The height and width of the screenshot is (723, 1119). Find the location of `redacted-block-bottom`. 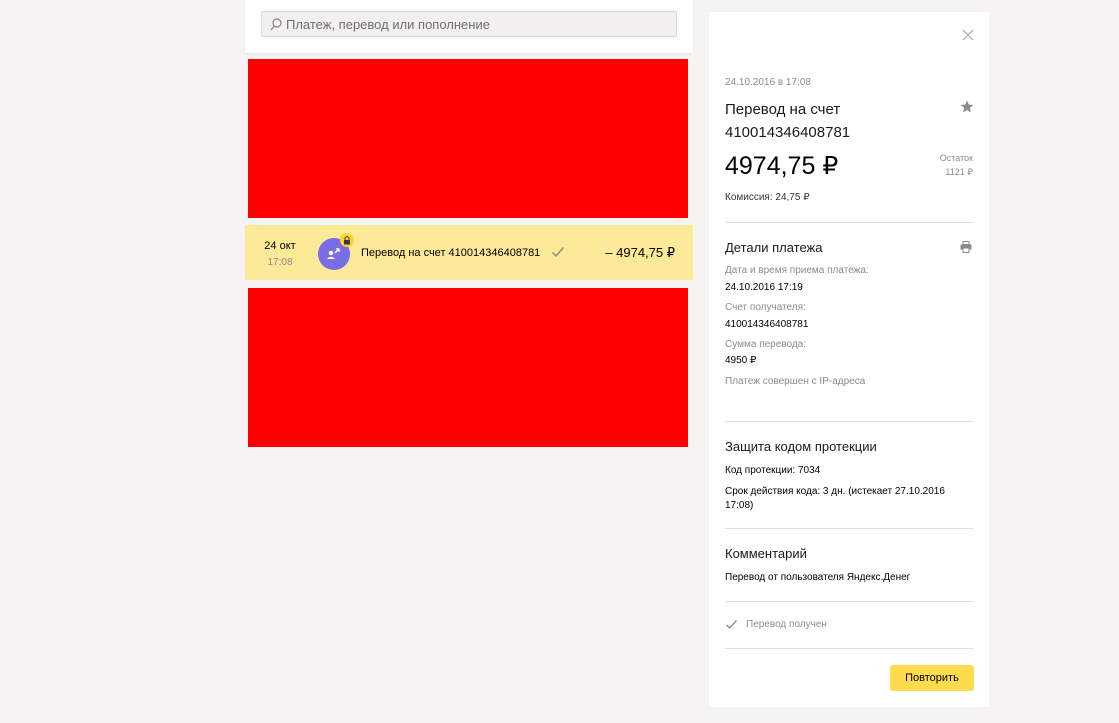

redacted-block-bottom is located at coordinates (468, 367).